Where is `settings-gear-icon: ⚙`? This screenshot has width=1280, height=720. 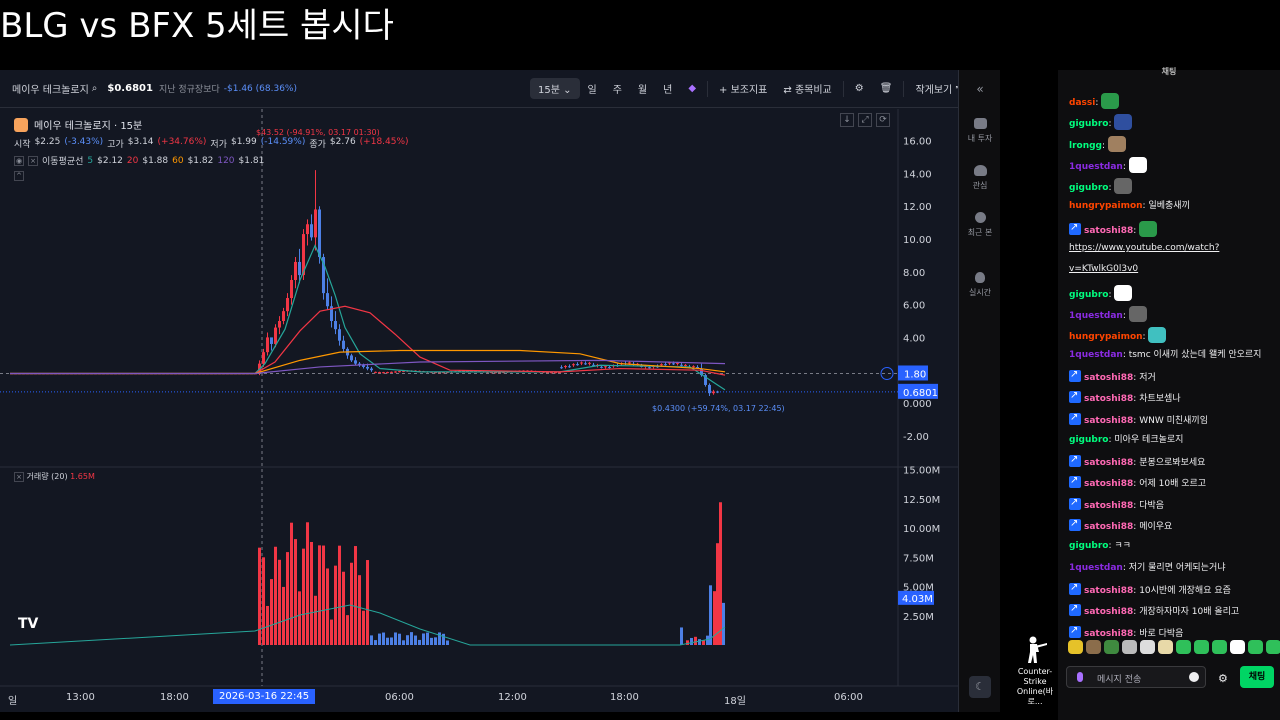
settings-gear-icon: ⚙ is located at coordinates (859, 88).